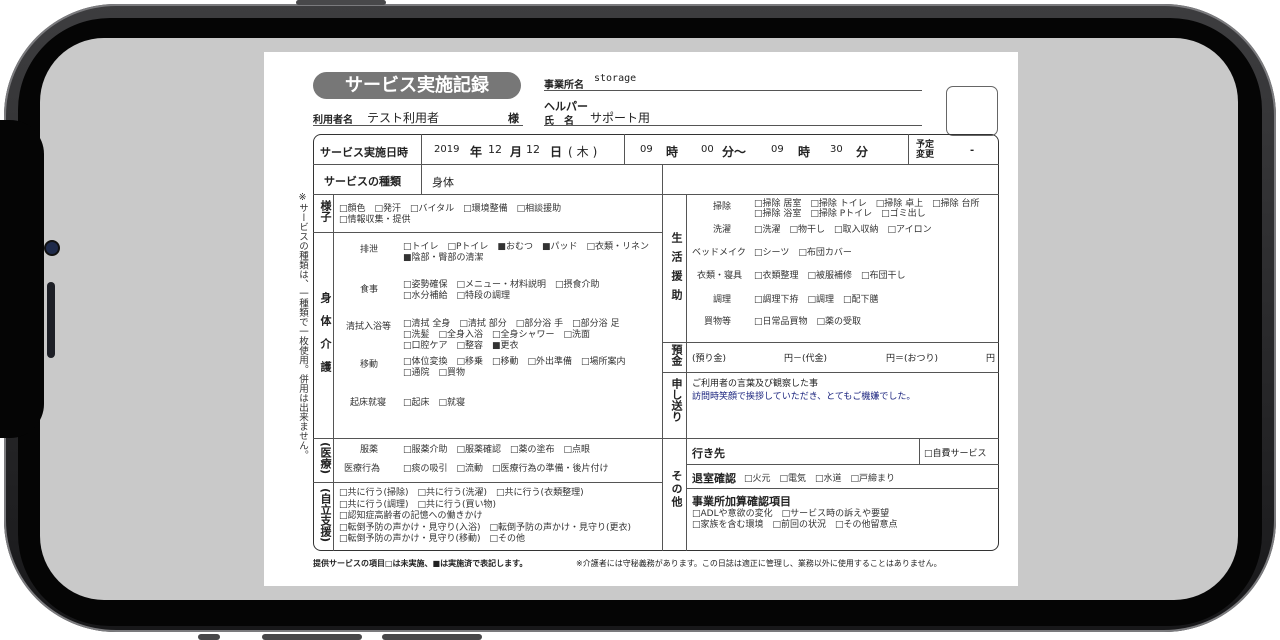 The width and height of the screenshot is (1280, 640). Describe the element at coordinates (420, 563) in the screenshot. I see `footer-left: 提供サービスの項目□は未実施、■は実施済で表記します。` at that location.